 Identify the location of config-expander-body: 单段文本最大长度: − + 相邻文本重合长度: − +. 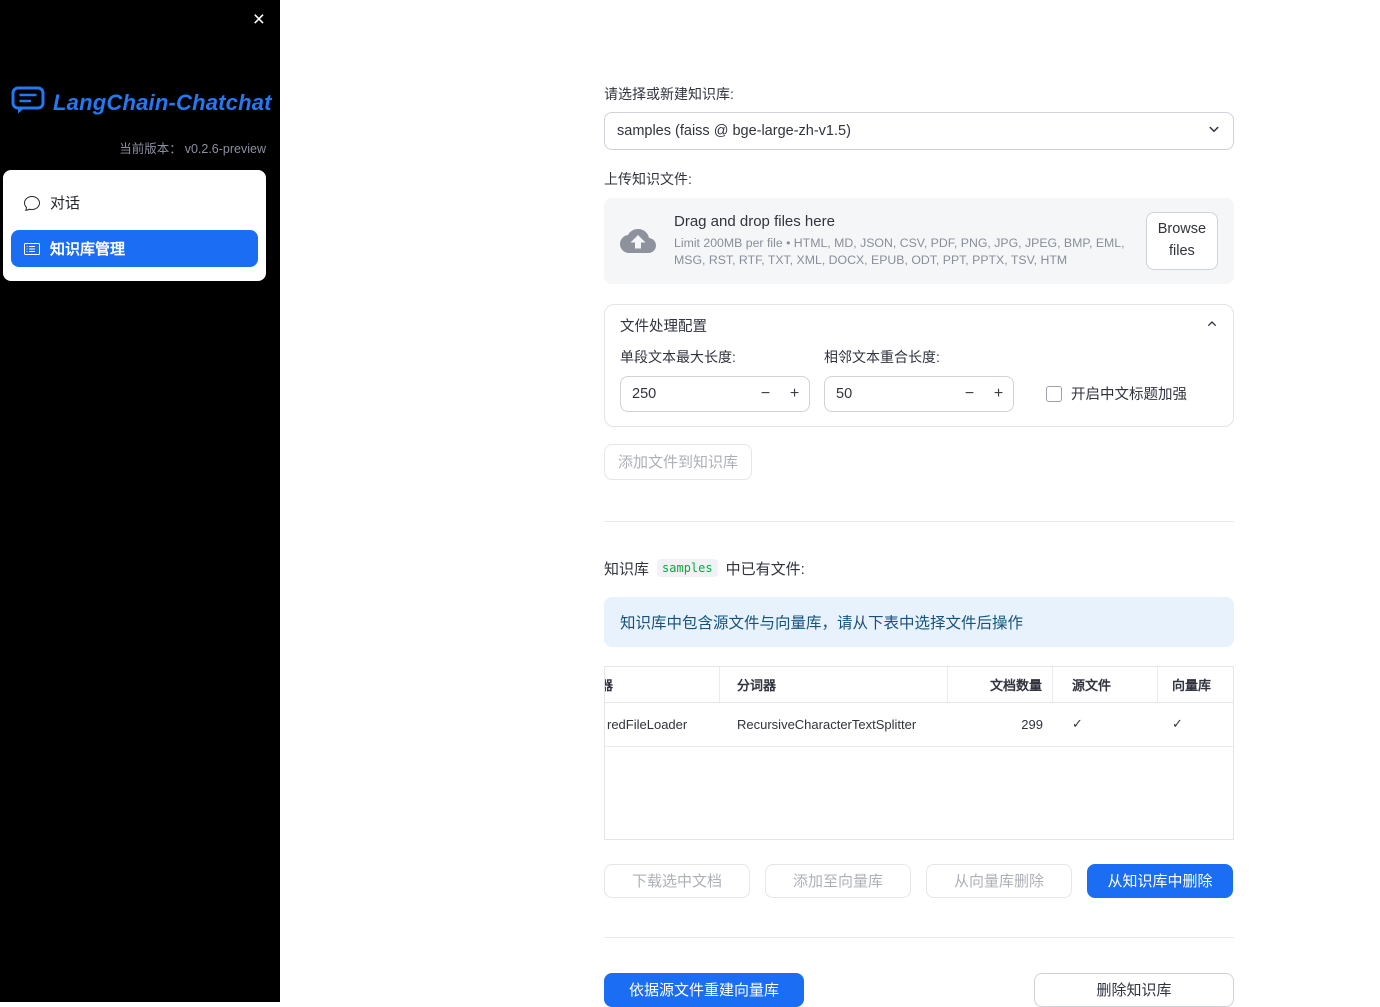
(919, 386).